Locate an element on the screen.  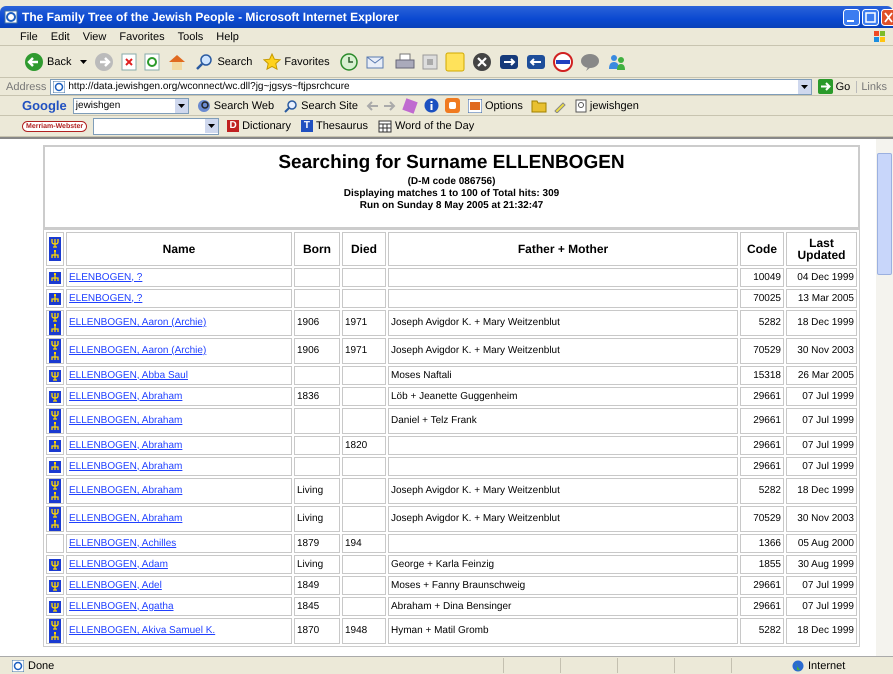
options-button: Options is located at coordinates (495, 105).